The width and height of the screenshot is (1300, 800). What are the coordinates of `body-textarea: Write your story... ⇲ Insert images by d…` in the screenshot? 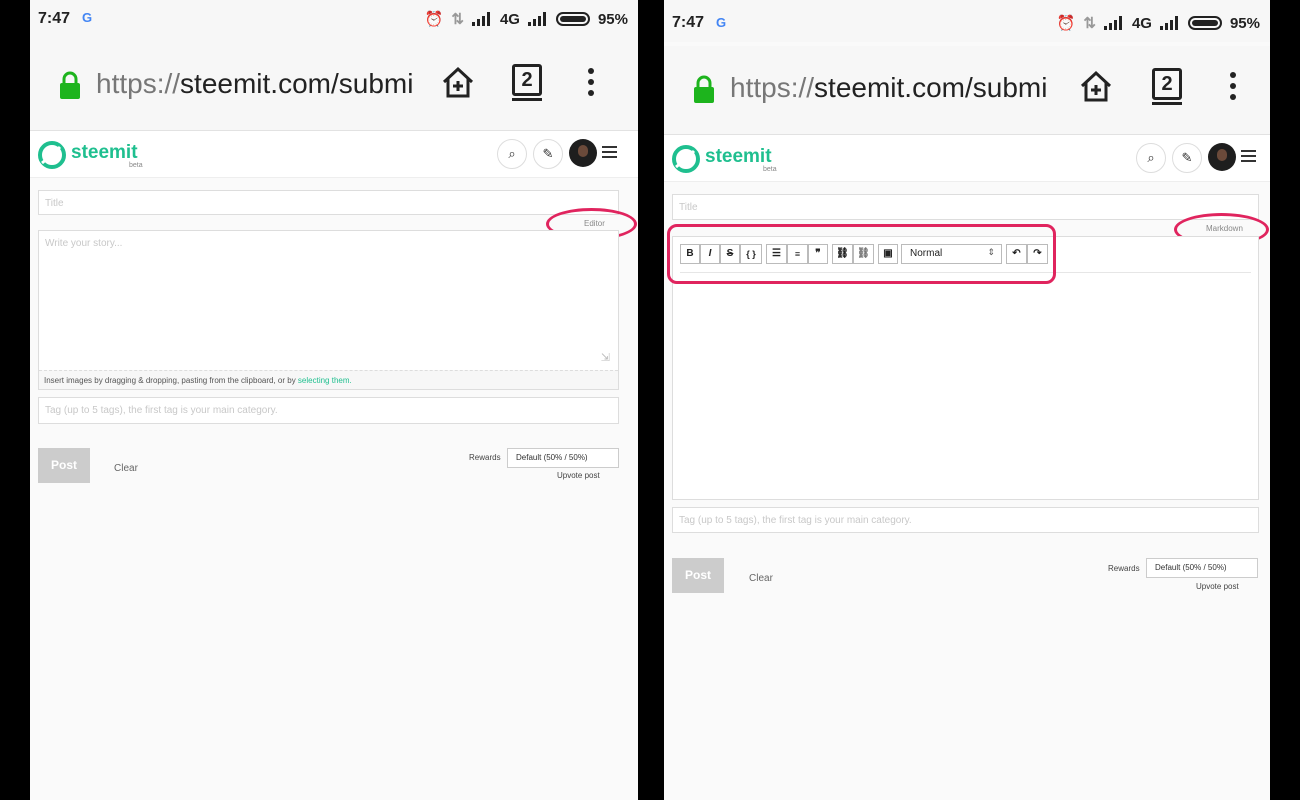 It's located at (328, 310).